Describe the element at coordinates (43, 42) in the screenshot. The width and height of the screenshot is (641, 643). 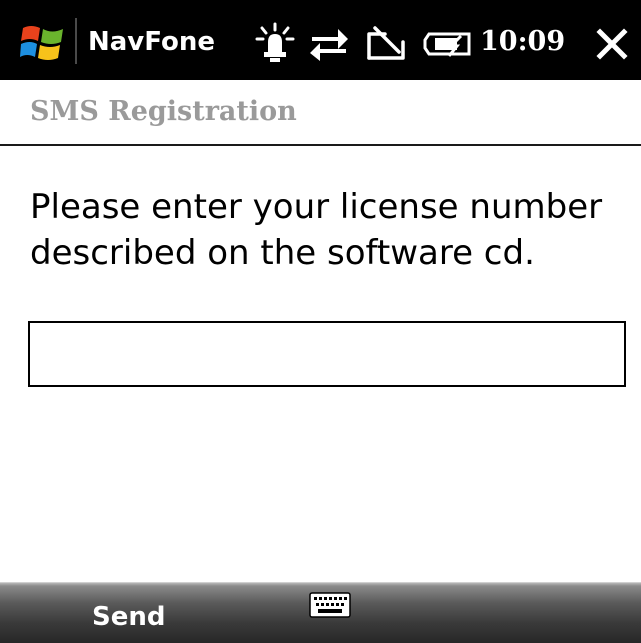
I see `windows-start-icon` at that location.